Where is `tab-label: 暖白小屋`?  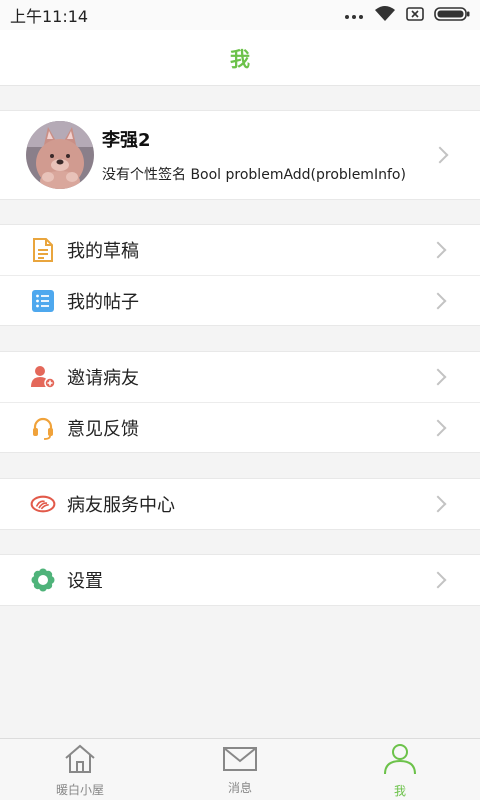 tab-label: 暖白小屋 is located at coordinates (79, 789).